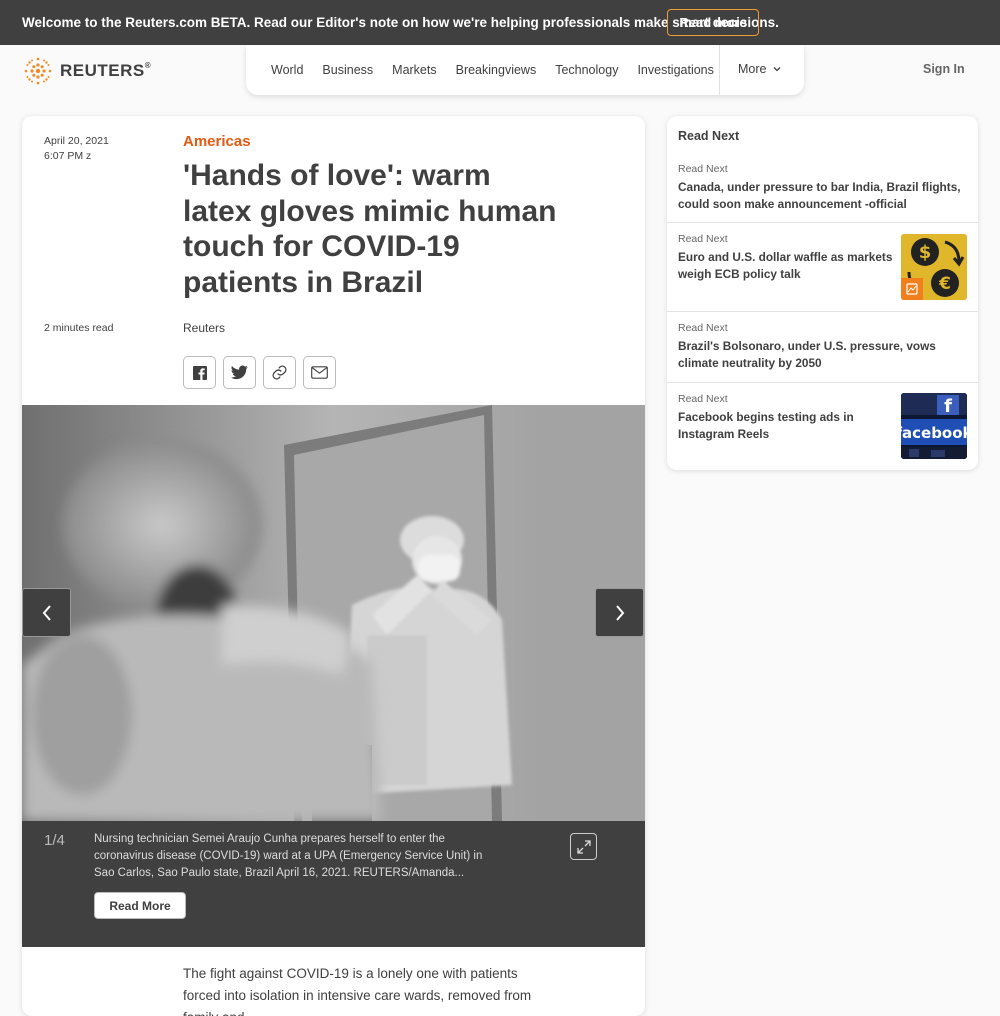 The image size is (1000, 1016). Describe the element at coordinates (76, 141) in the screenshot. I see `article-date: April 20, 2021` at that location.